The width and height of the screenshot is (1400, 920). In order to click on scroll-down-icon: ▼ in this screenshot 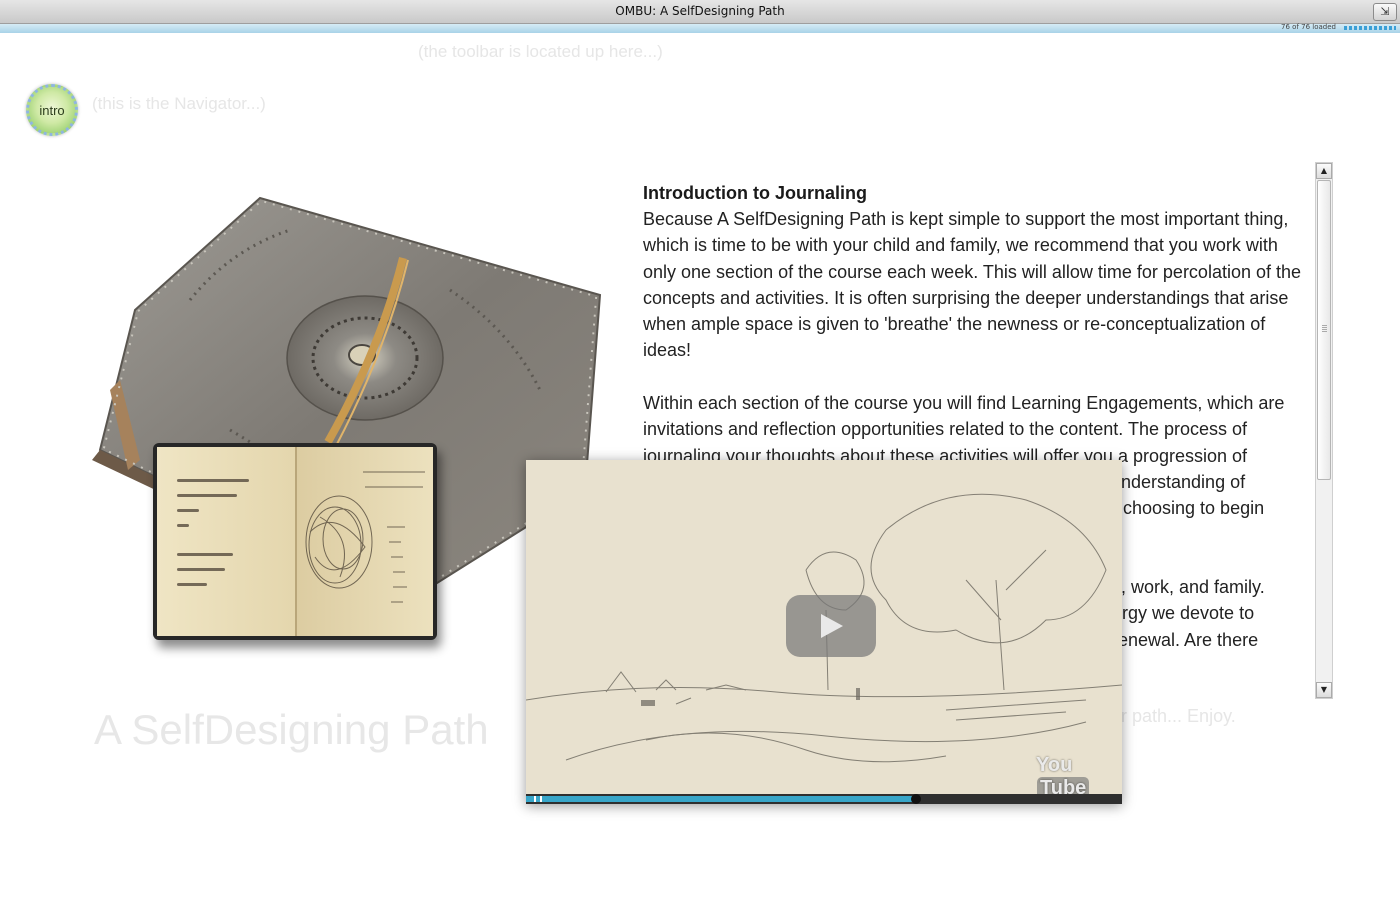, I will do `click(1324, 690)`.